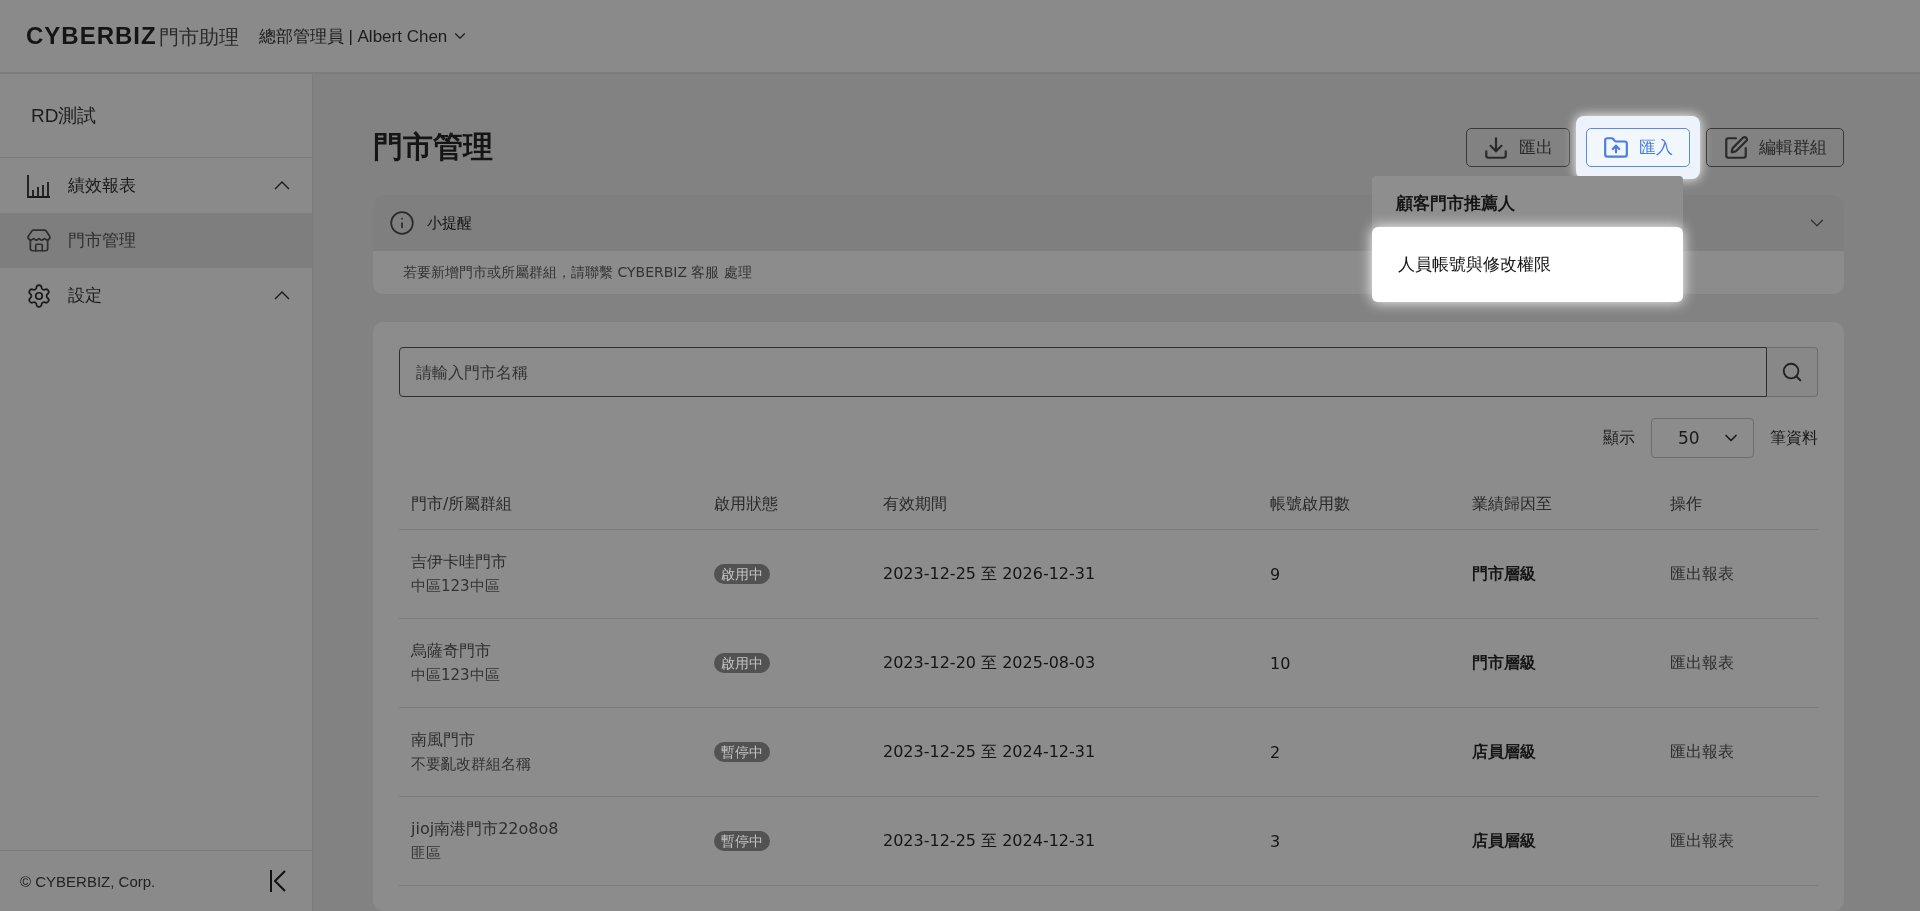  Describe the element at coordinates (443, 740) in the screenshot. I see `store-name-cell-text: 南風門市` at that location.